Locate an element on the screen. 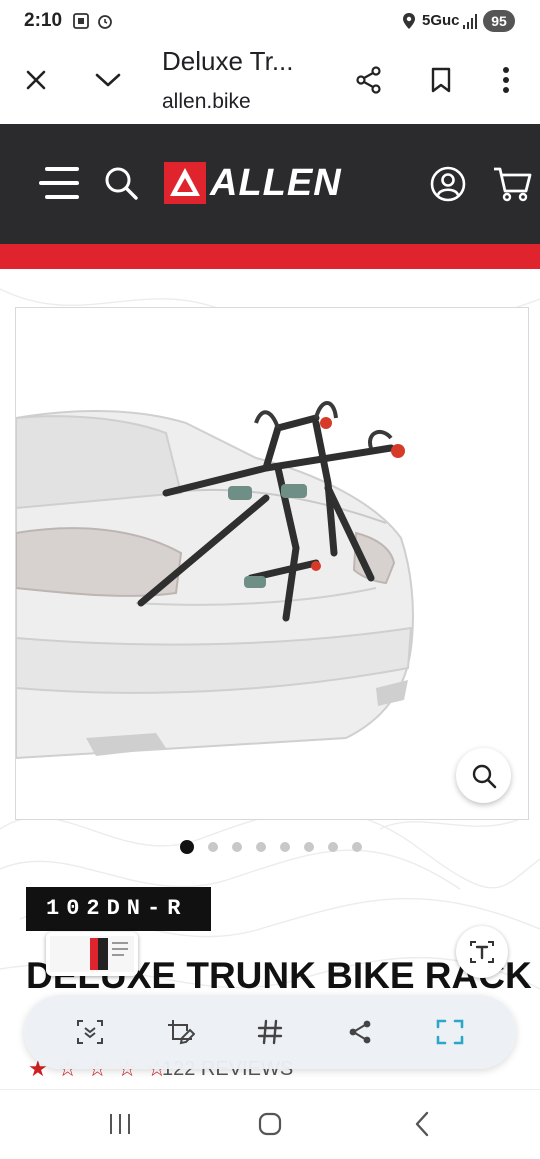 Image resolution: width=540 pixels, height=1159 pixels. more-vert-icon is located at coordinates (506, 80).